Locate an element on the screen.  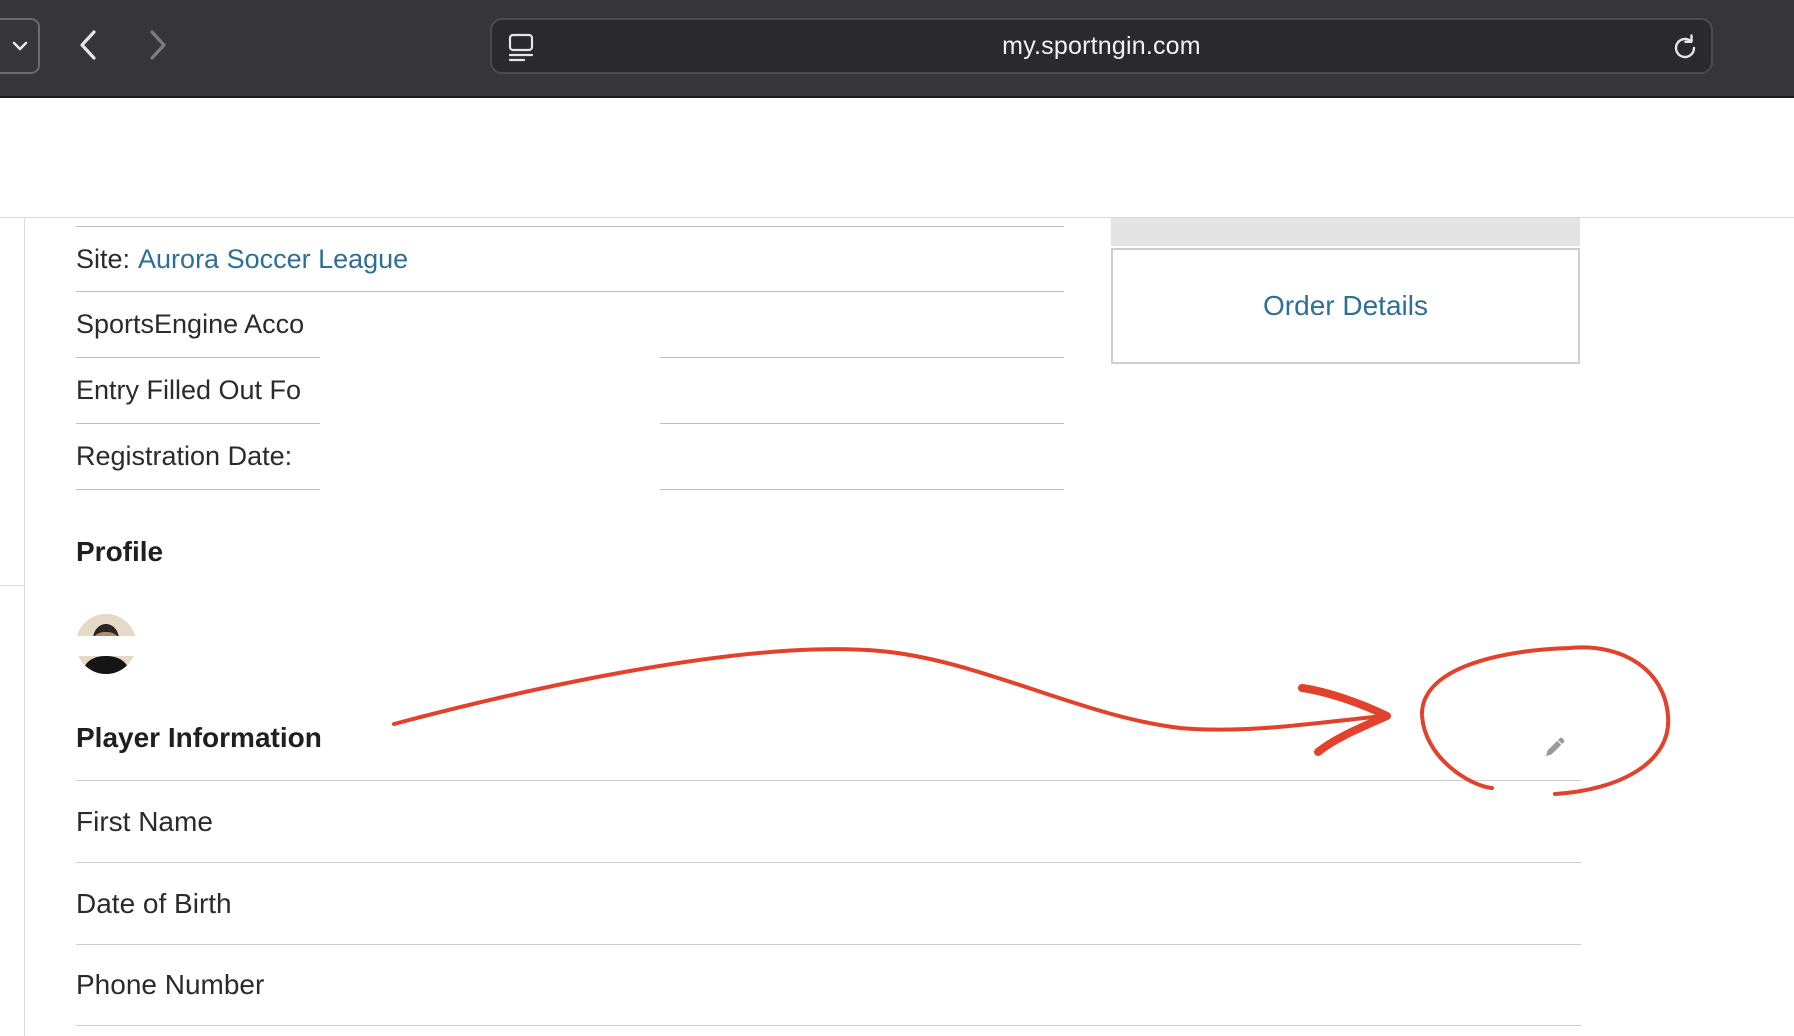
annotation-arrow-stroke is located at coordinates (889, 689).